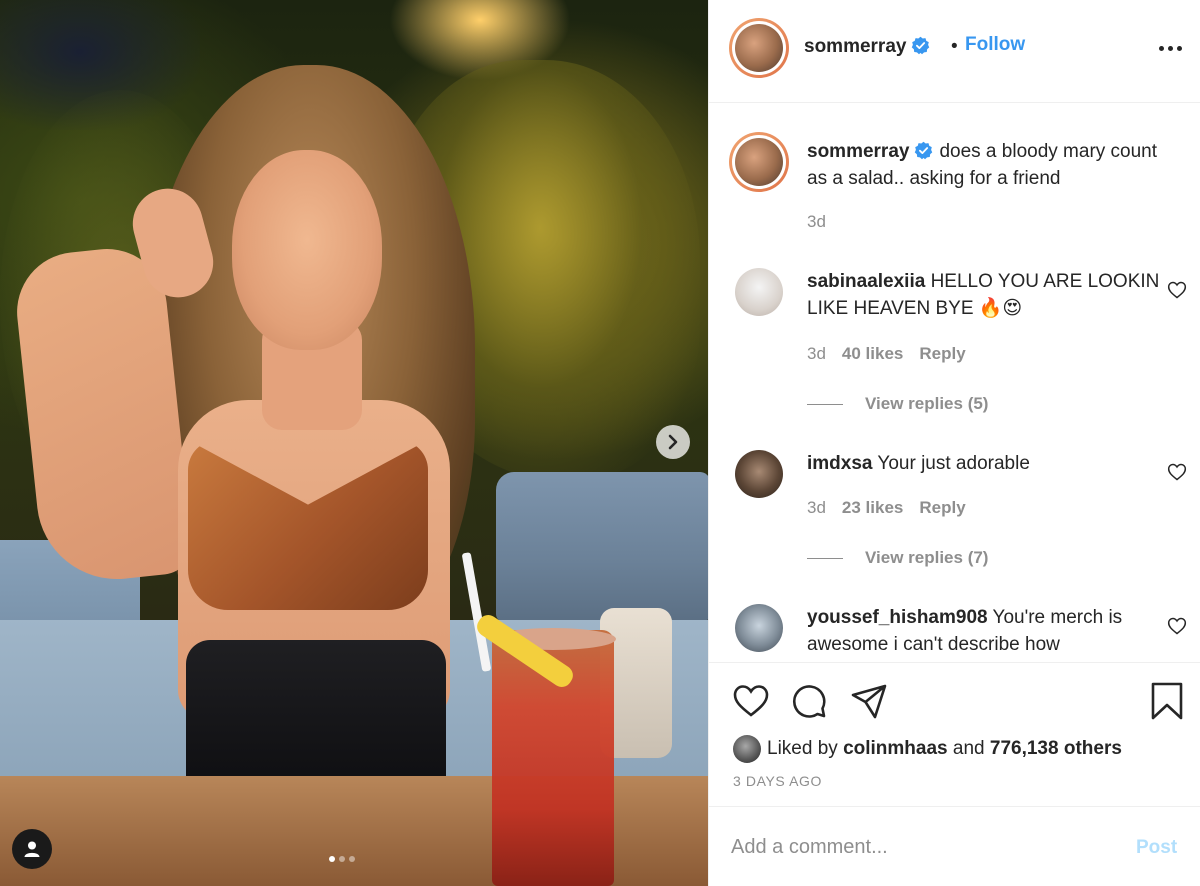  Describe the element at coordinates (895, 749) in the screenshot. I see `liked-user: colinmhaas` at that location.